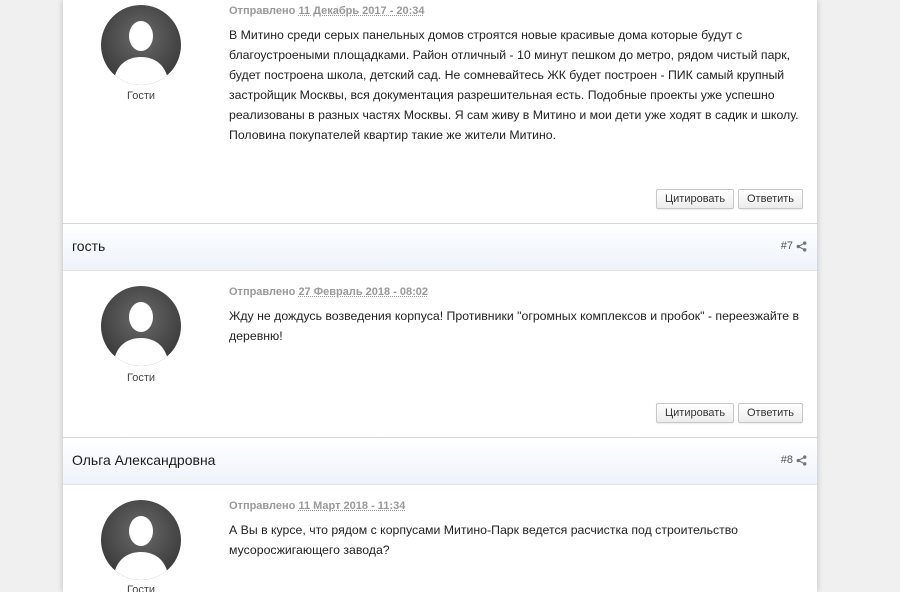  Describe the element at coordinates (794, 460) in the screenshot. I see `post-number: #8` at that location.